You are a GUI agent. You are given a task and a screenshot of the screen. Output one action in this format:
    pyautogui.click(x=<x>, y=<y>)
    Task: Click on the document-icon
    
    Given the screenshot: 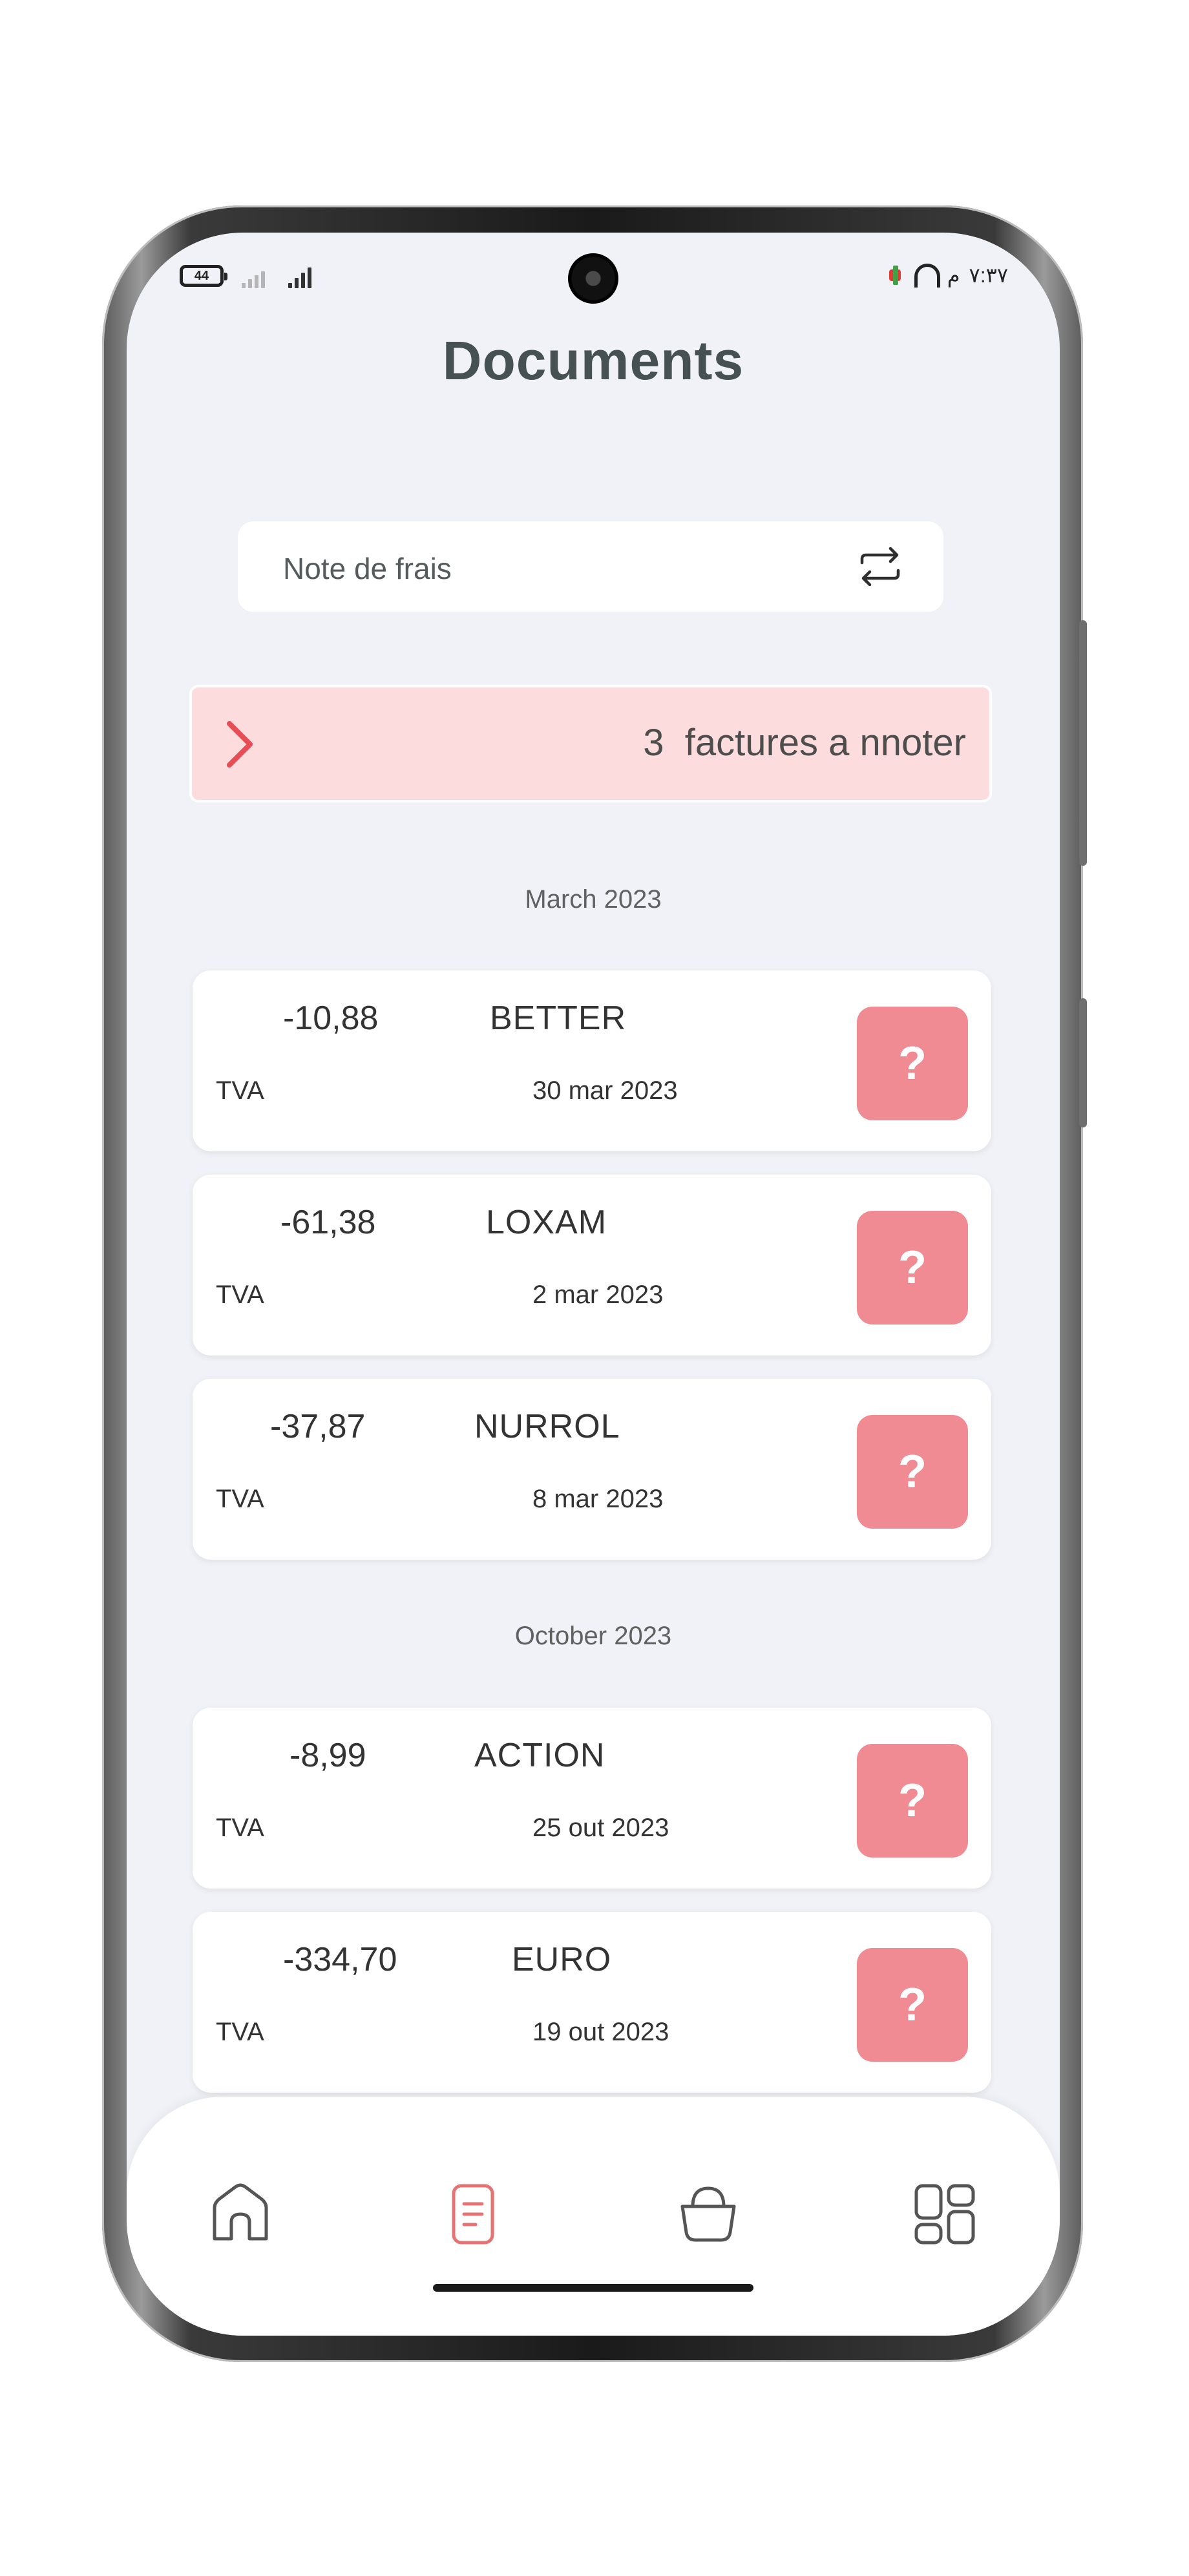 What is the action you would take?
    pyautogui.click(x=473, y=2214)
    